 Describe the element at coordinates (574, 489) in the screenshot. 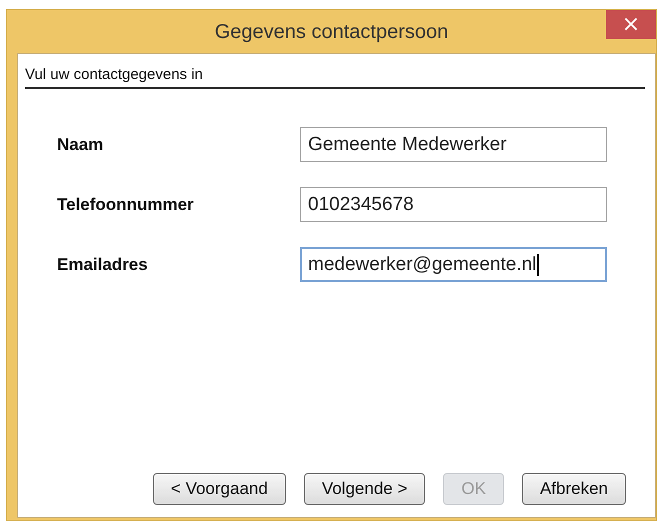

I see `dialog-button: Afbreken` at that location.